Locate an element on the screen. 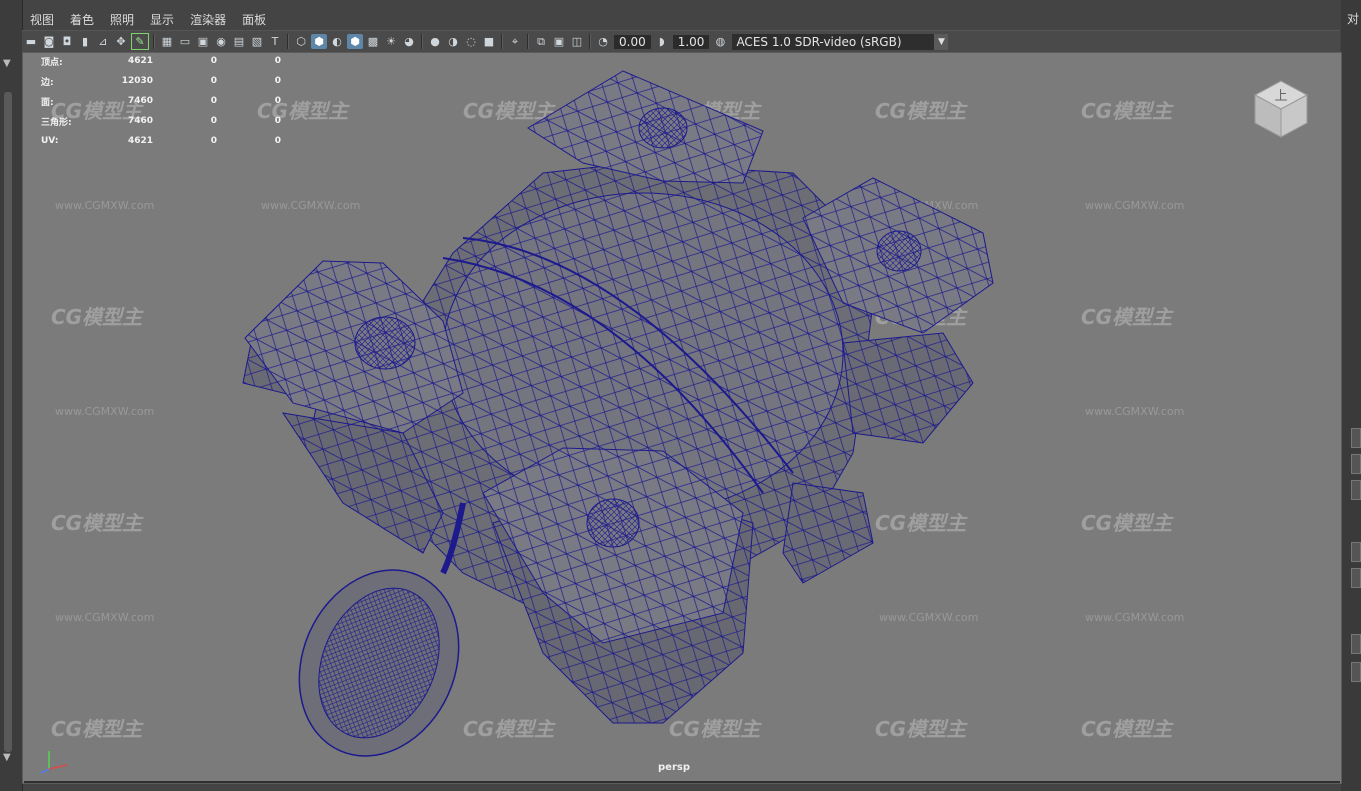 Image resolution: width=1361 pixels, height=791 pixels. menu-panels: 面板 is located at coordinates (254, 19).